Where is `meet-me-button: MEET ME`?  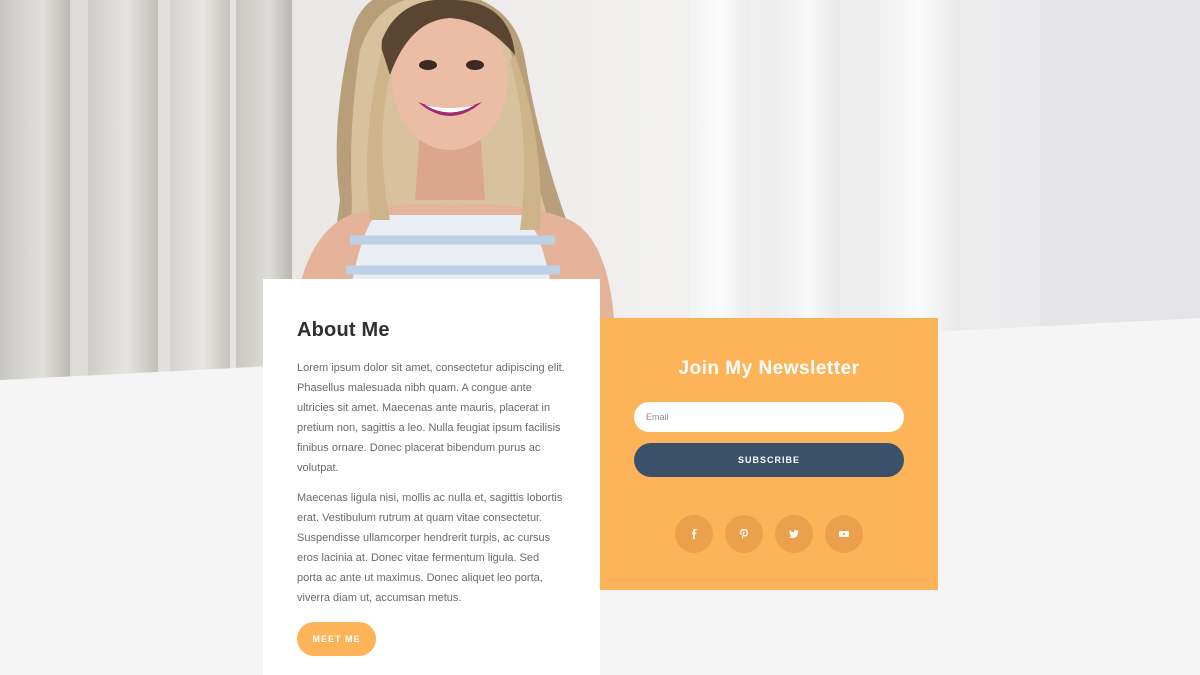
meet-me-button: MEET ME is located at coordinates (336, 639).